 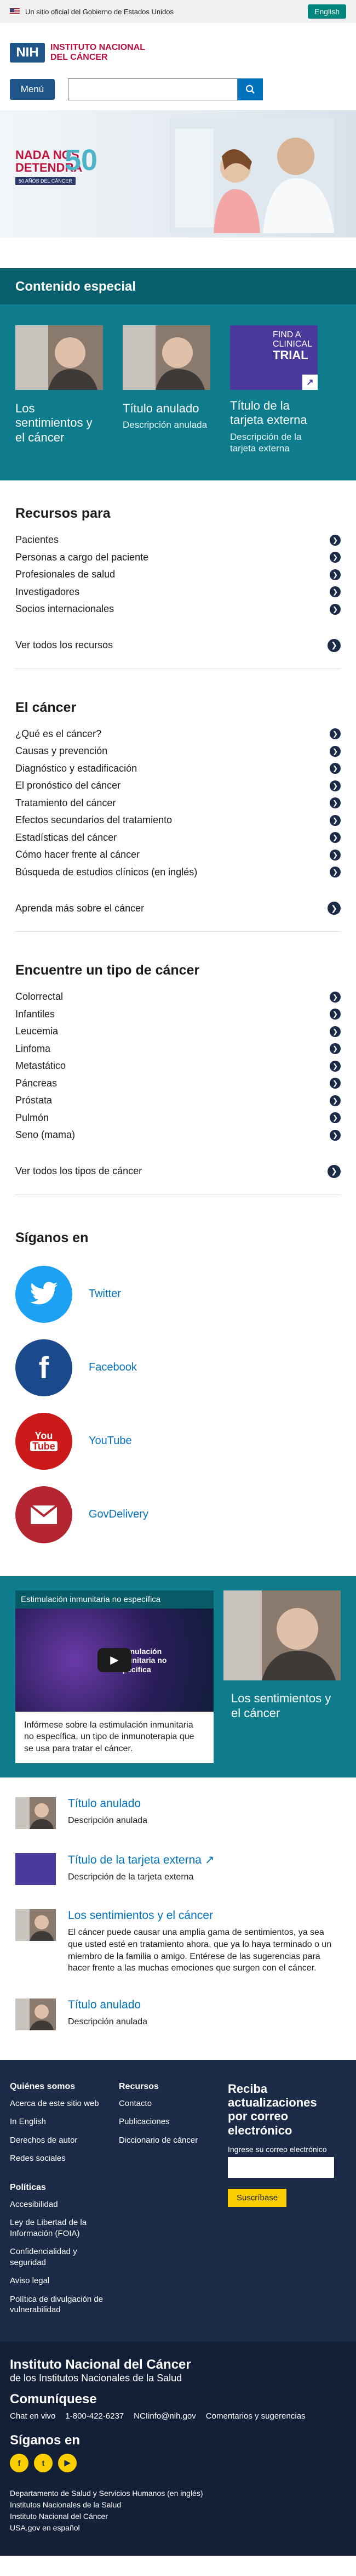 I want to click on footer-link: Confidencialidad y seguridad, so click(x=58, y=2257).